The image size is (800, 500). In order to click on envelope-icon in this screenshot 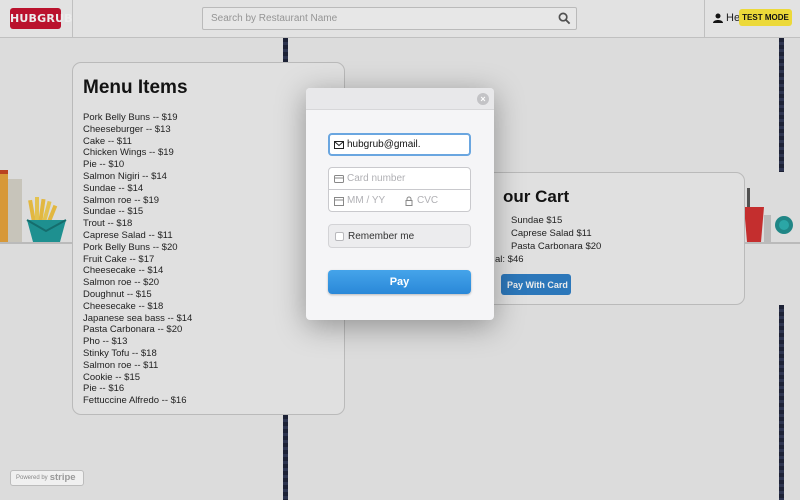, I will do `click(339, 145)`.